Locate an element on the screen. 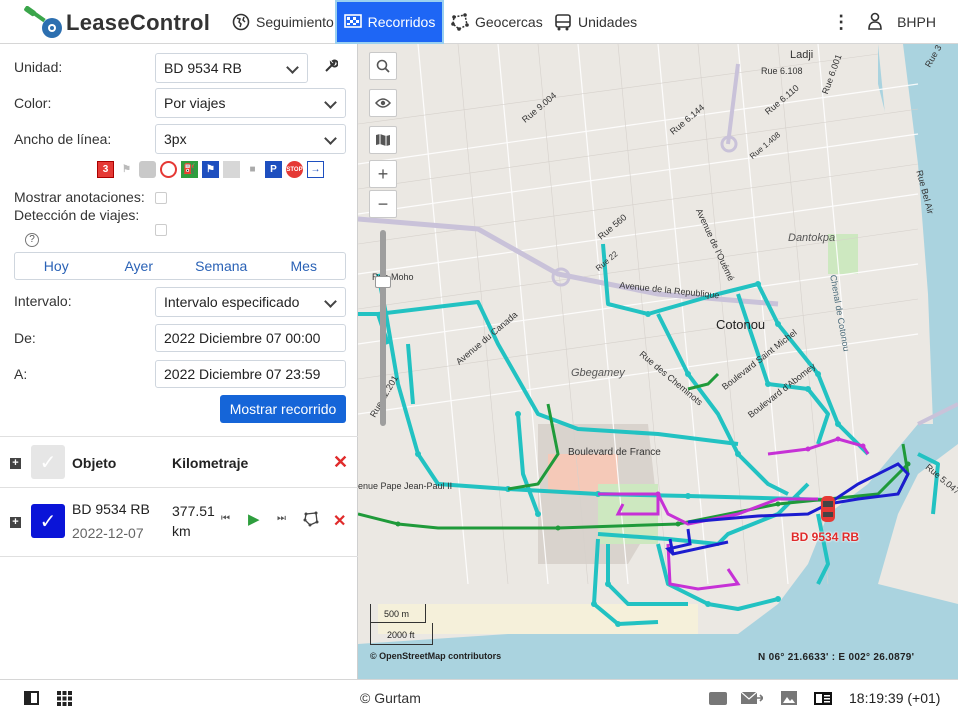 Image resolution: width=958 pixels, height=717 pixels. map-visibility-button is located at coordinates (383, 103).